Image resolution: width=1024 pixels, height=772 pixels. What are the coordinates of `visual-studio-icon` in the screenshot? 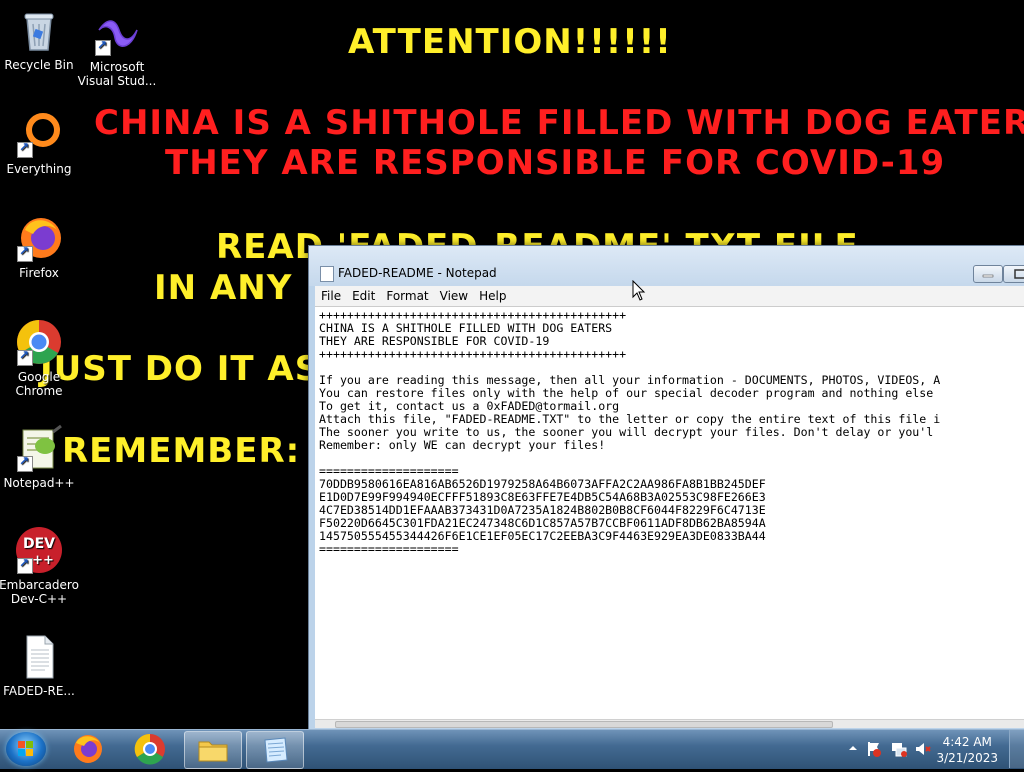 It's located at (117, 36).